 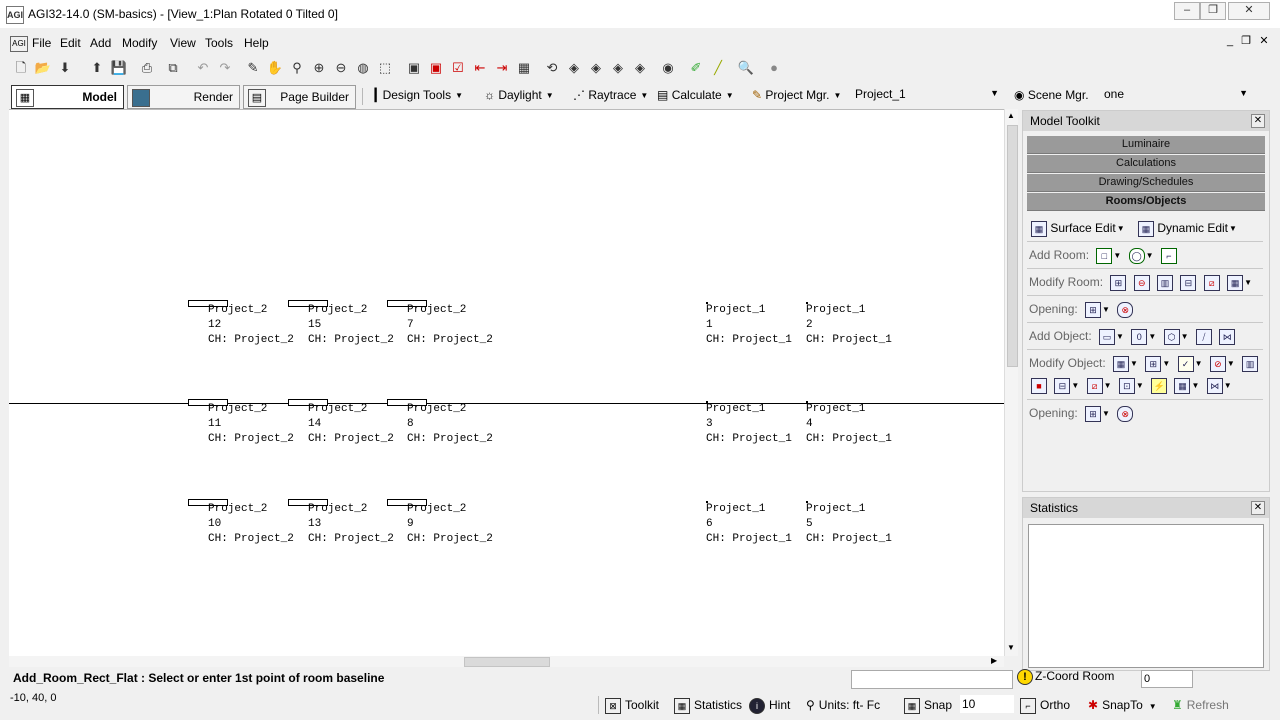 What do you see at coordinates (1159, 385) in the screenshot?
I see `modify-object-icon-10: ⚡` at bounding box center [1159, 385].